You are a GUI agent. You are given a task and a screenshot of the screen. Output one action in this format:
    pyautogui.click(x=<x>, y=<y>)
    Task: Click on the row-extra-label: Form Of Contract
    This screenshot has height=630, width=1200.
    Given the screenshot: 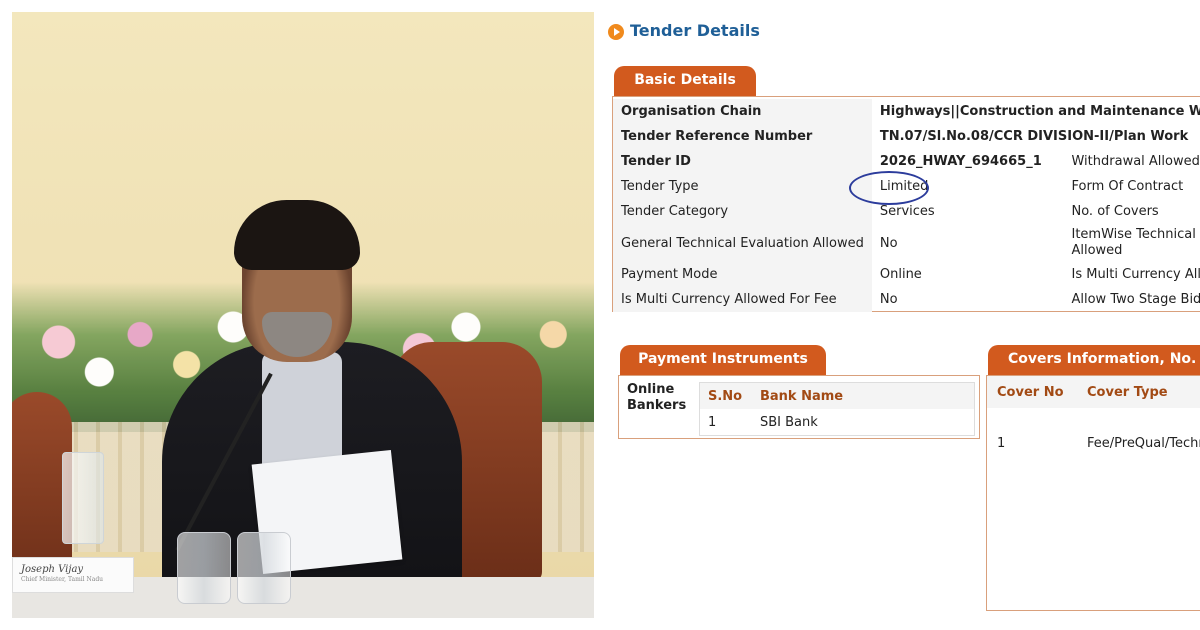 What is the action you would take?
    pyautogui.click(x=1127, y=186)
    